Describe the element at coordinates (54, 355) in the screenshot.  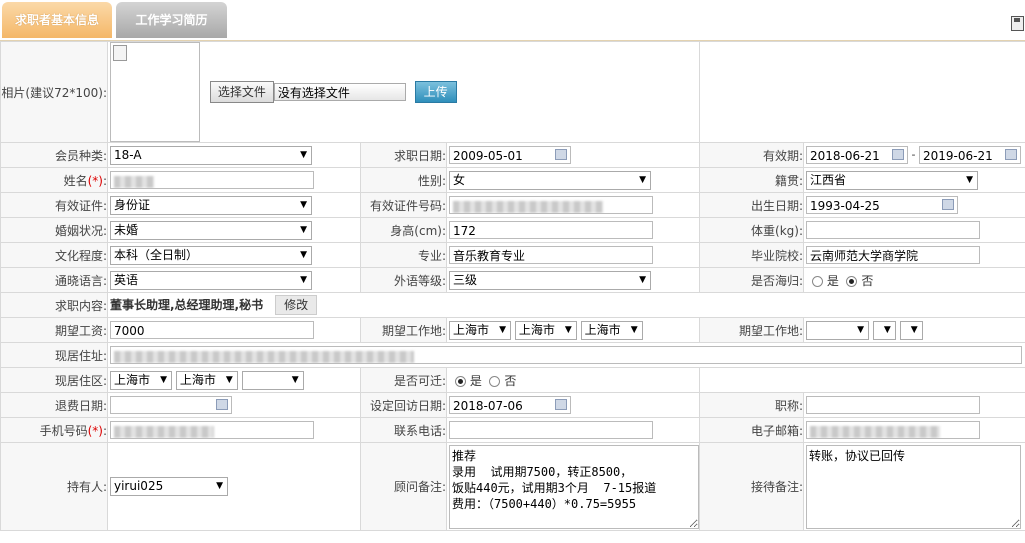
I see `address-label: 现居住址:` at that location.